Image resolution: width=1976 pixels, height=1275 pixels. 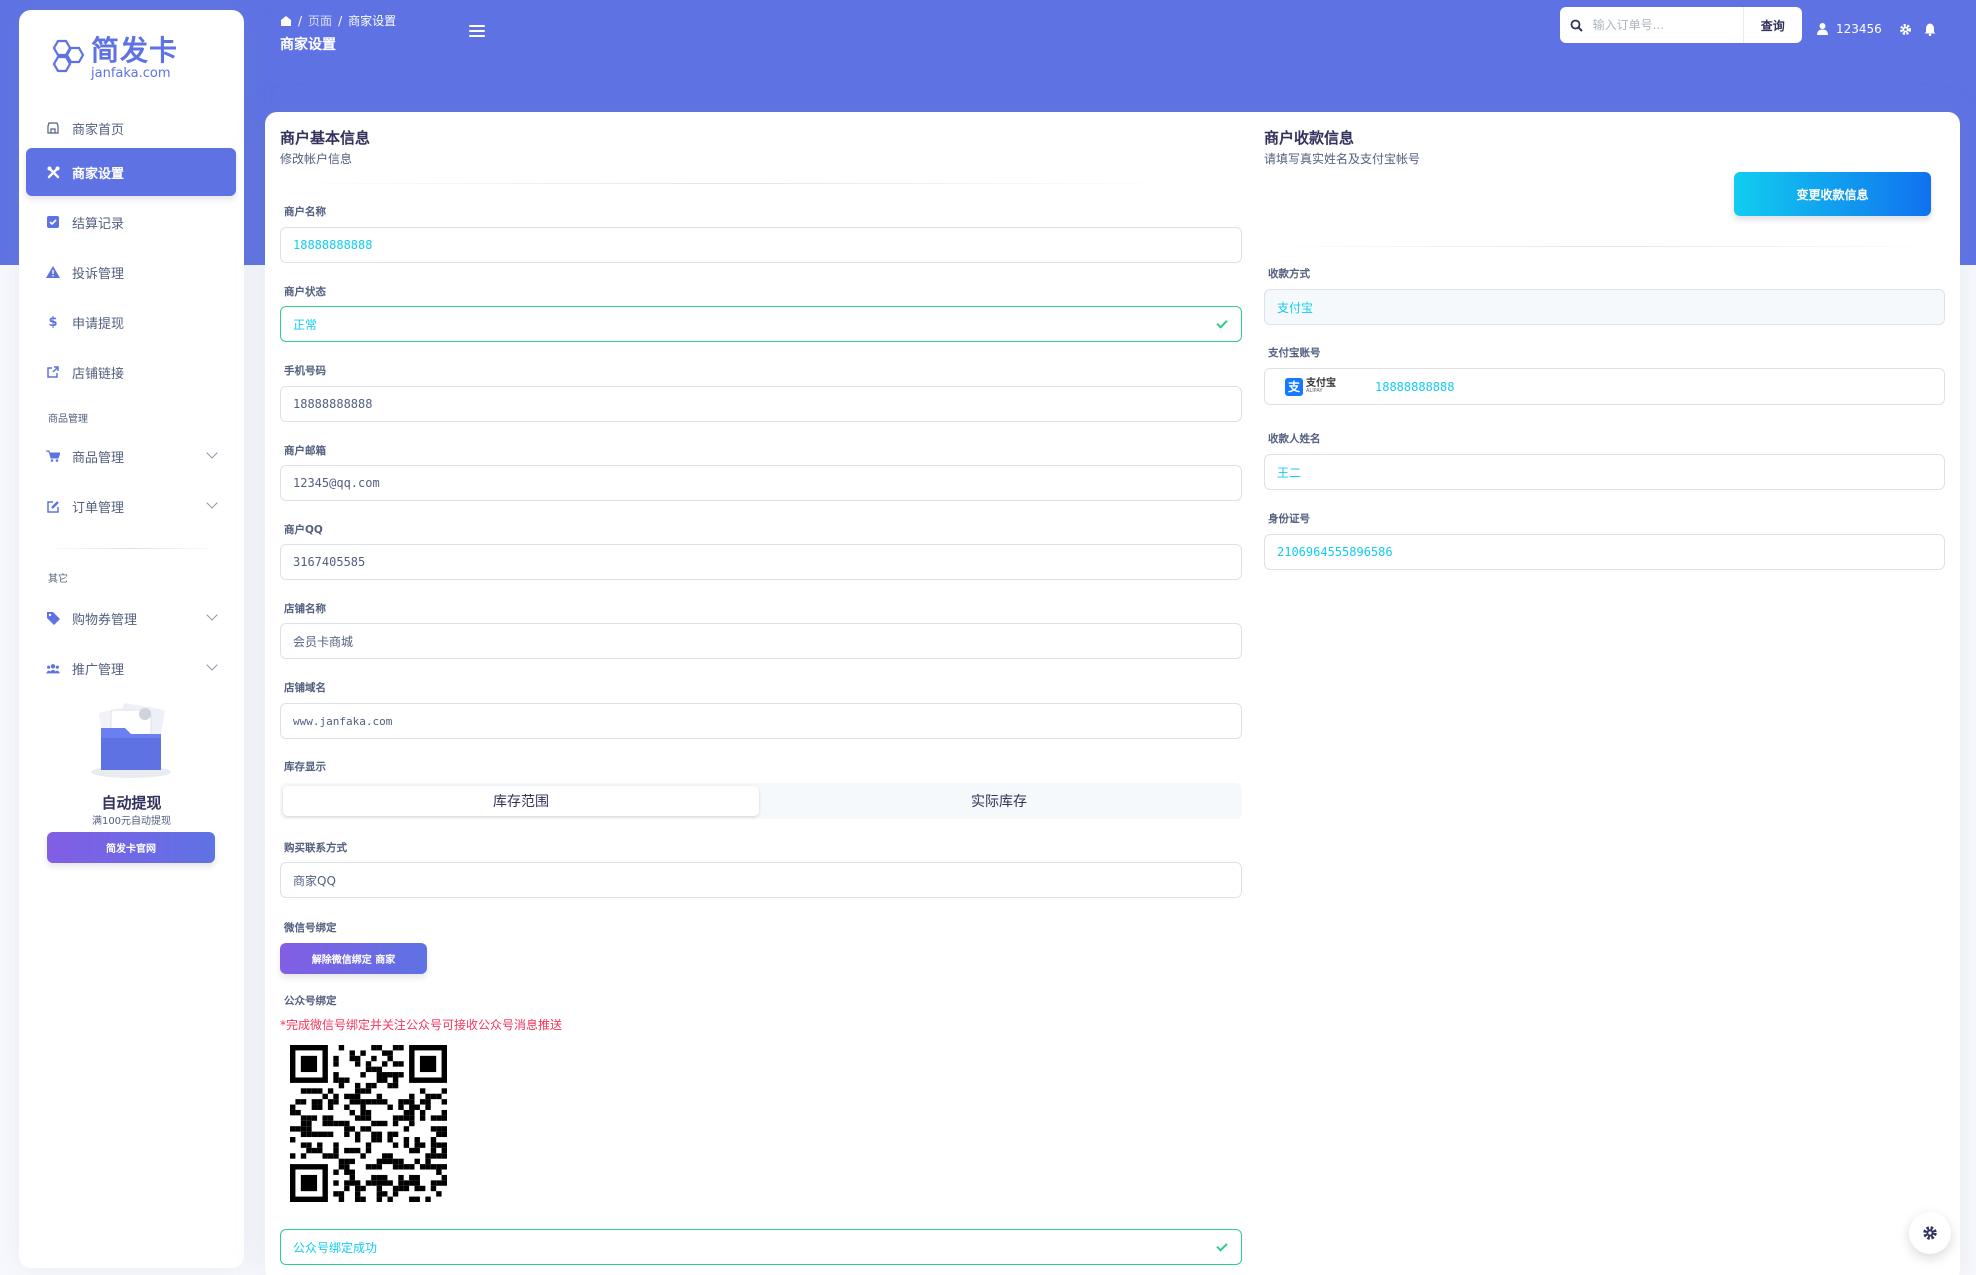 I want to click on warning-icon, so click(x=53, y=272).